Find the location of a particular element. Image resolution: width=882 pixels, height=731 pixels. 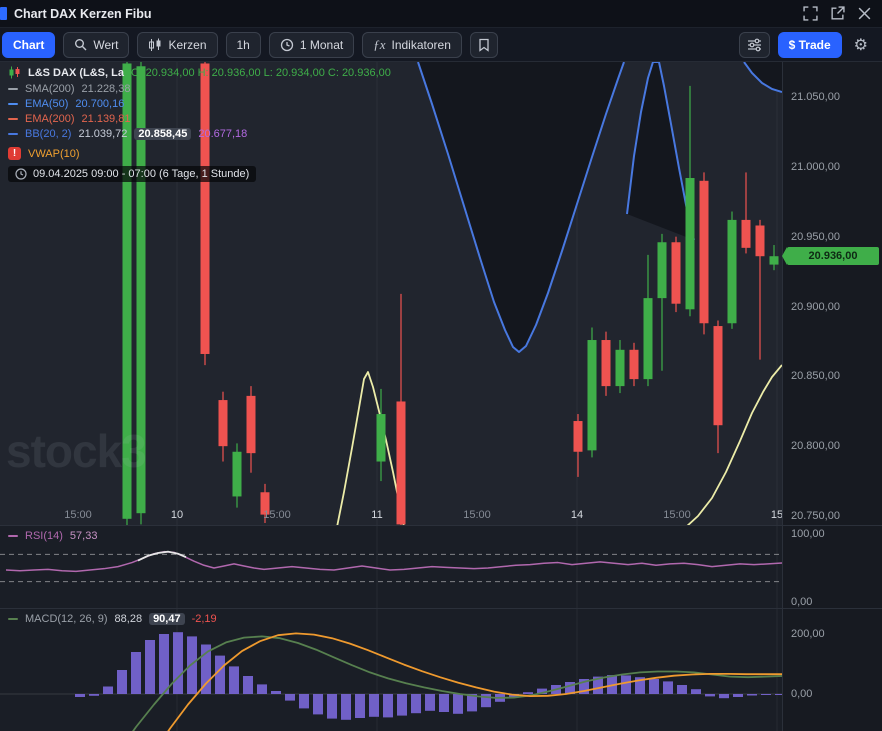

search-icon is located at coordinates (80, 44).